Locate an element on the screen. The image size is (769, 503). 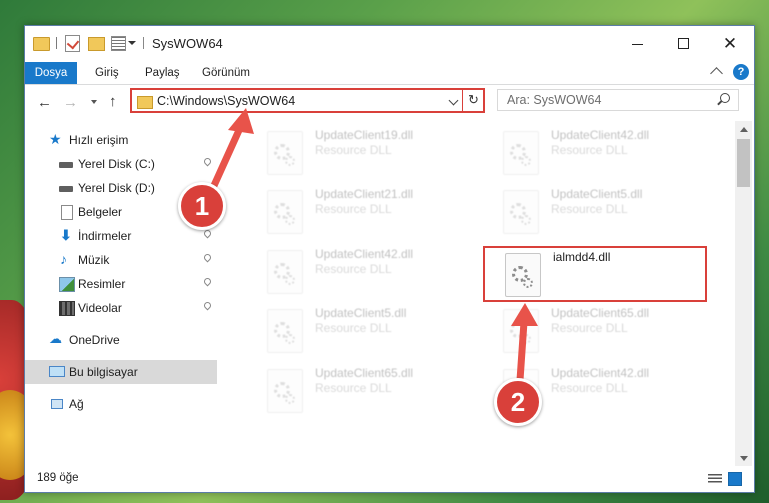
customize-toolbar-dropdown-icon is located at coordinates (132, 43).